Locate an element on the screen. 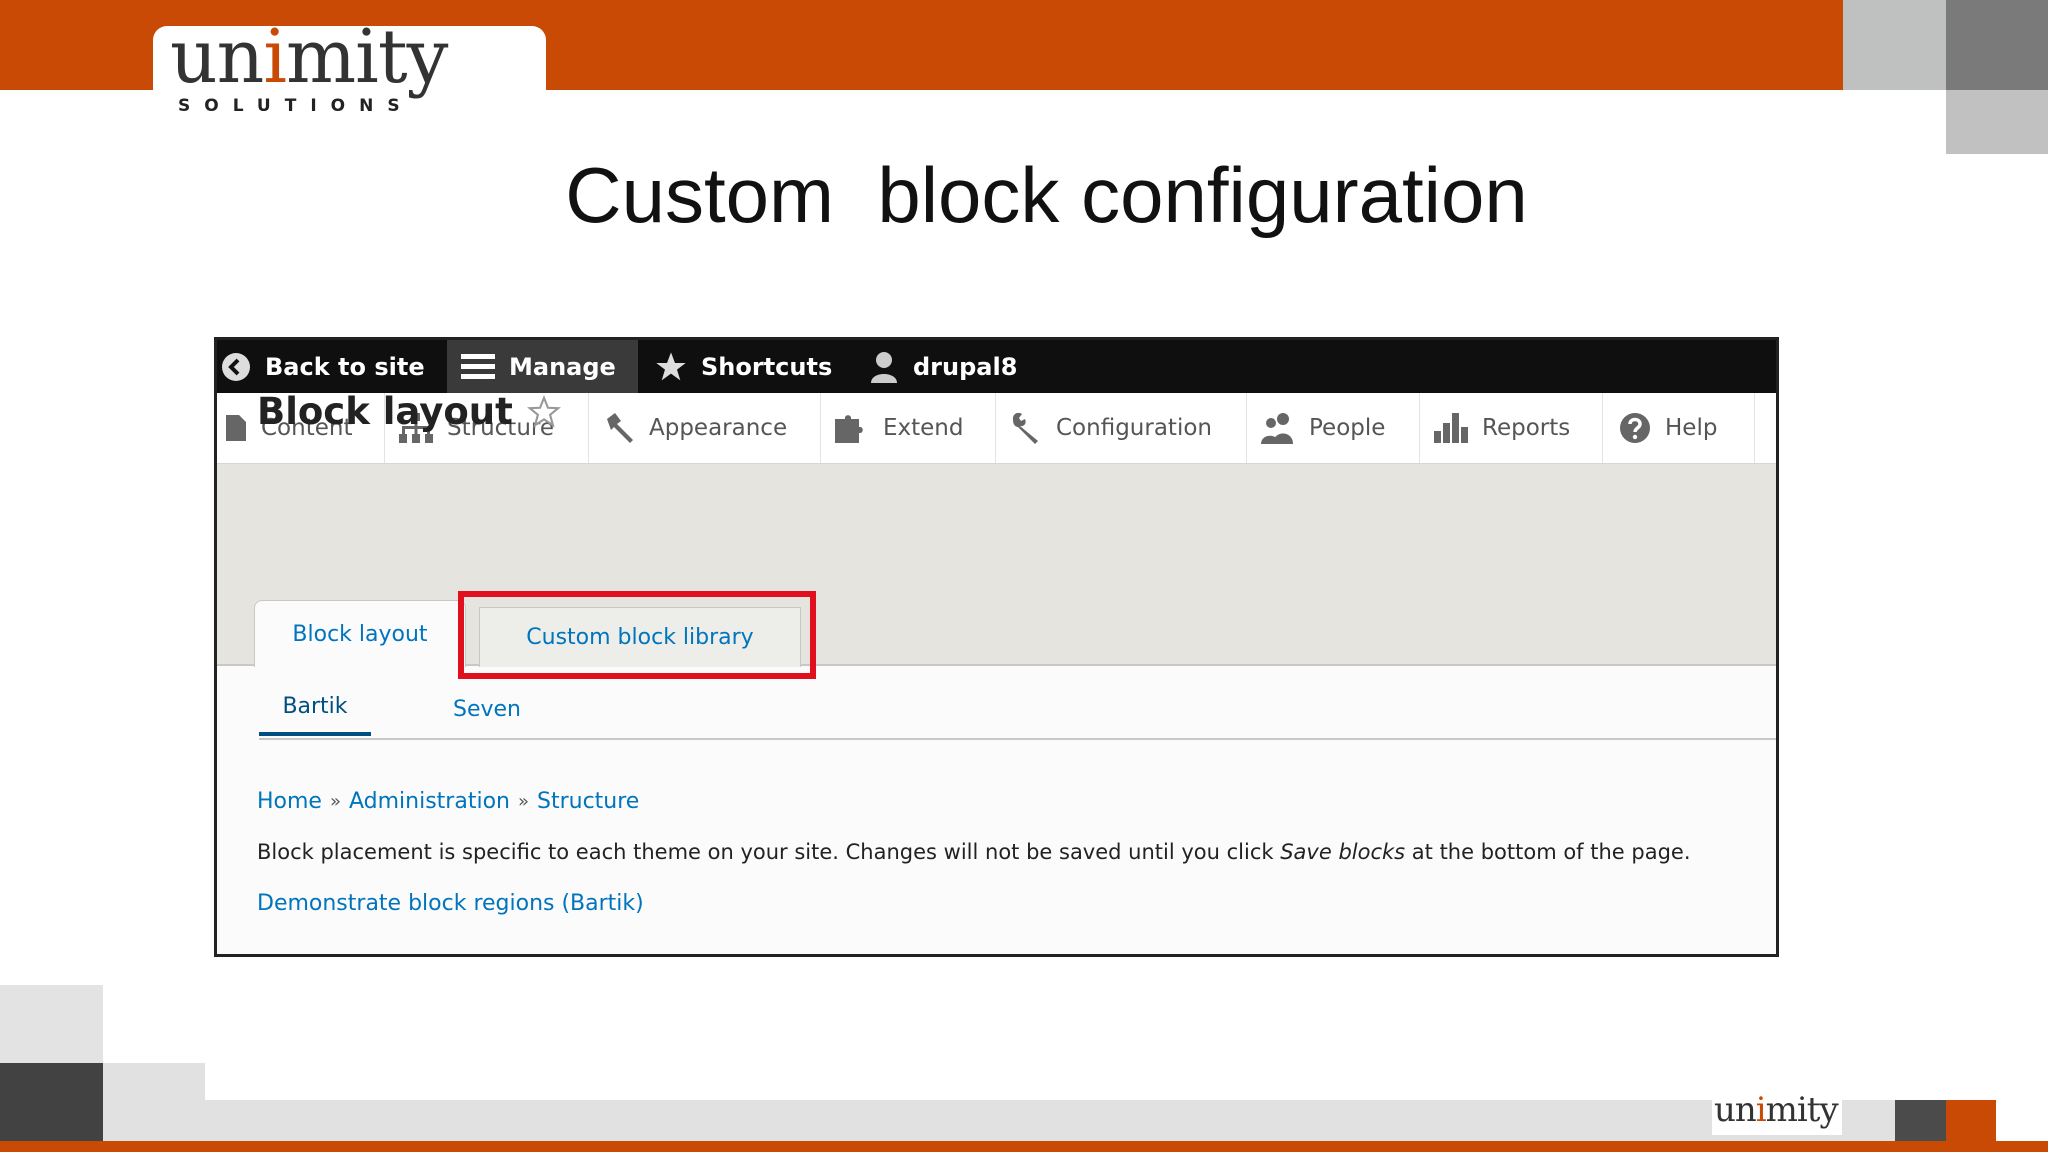 The height and width of the screenshot is (1152, 2048). tray-item-label: Help is located at coordinates (1691, 428).